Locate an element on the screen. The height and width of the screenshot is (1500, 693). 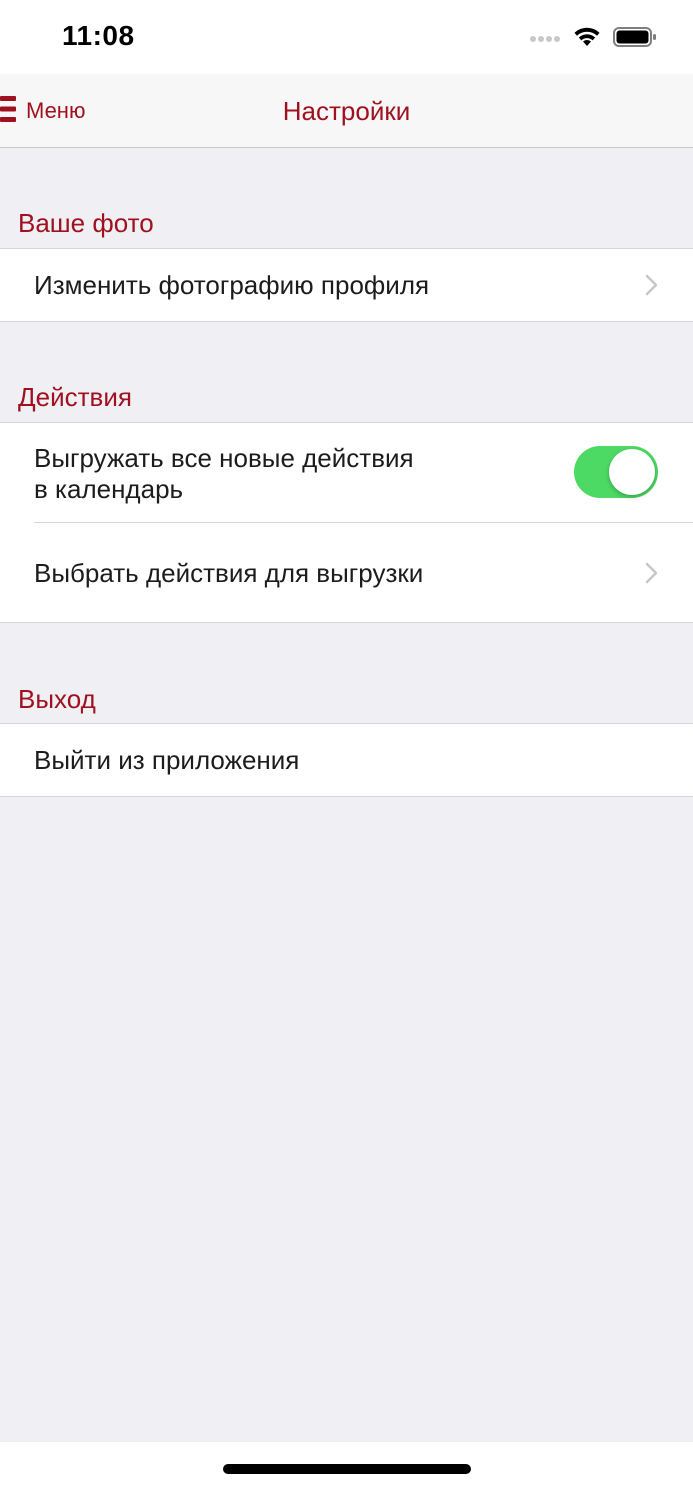
export-to-calendar-label: Выгружать все новые действия в календарь is located at coordinates (224, 474).